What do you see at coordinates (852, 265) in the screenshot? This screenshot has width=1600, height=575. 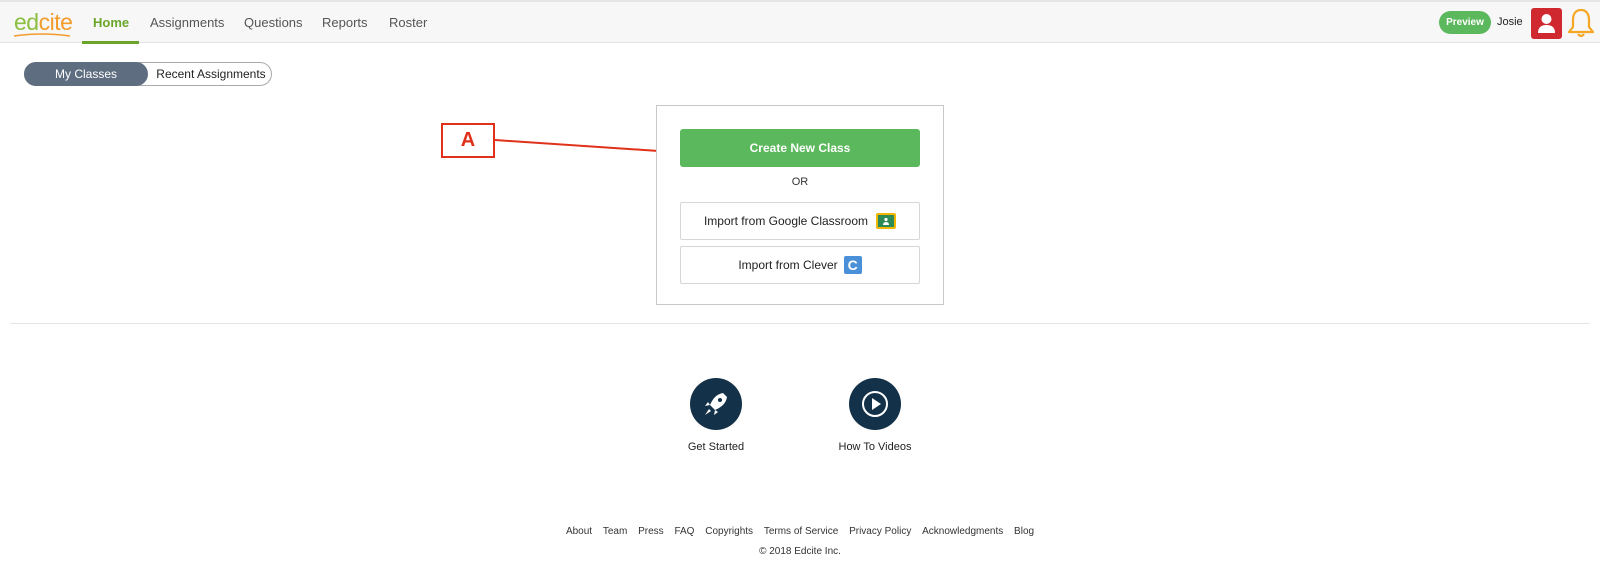 I see `clever-icon: C` at bounding box center [852, 265].